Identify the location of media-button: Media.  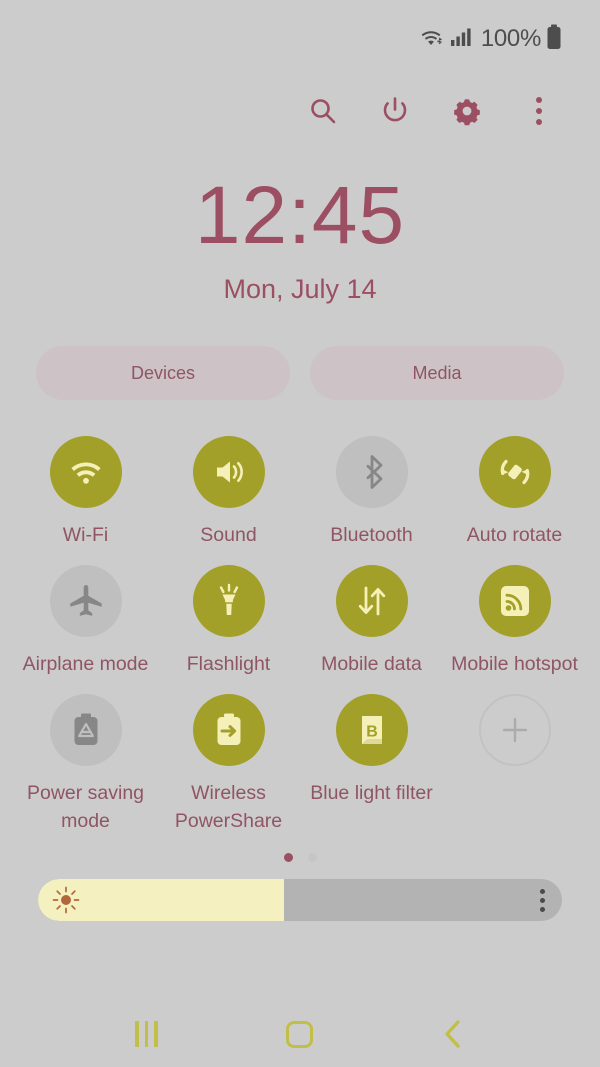
(437, 373).